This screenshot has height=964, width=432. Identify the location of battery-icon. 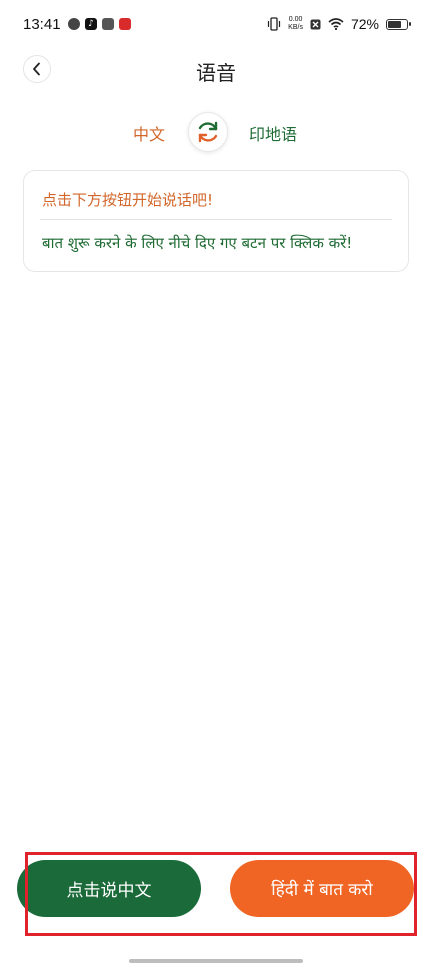
(398, 24).